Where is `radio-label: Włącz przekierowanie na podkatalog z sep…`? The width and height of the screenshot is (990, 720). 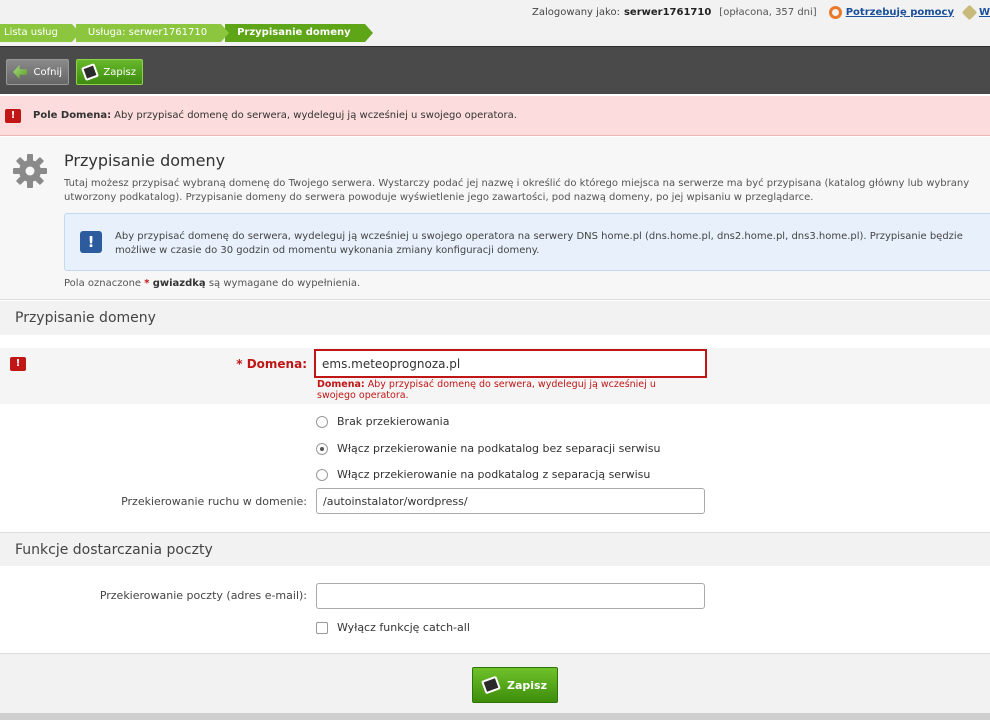 radio-label: Włącz przekierowanie na podkatalog z sep… is located at coordinates (494, 474).